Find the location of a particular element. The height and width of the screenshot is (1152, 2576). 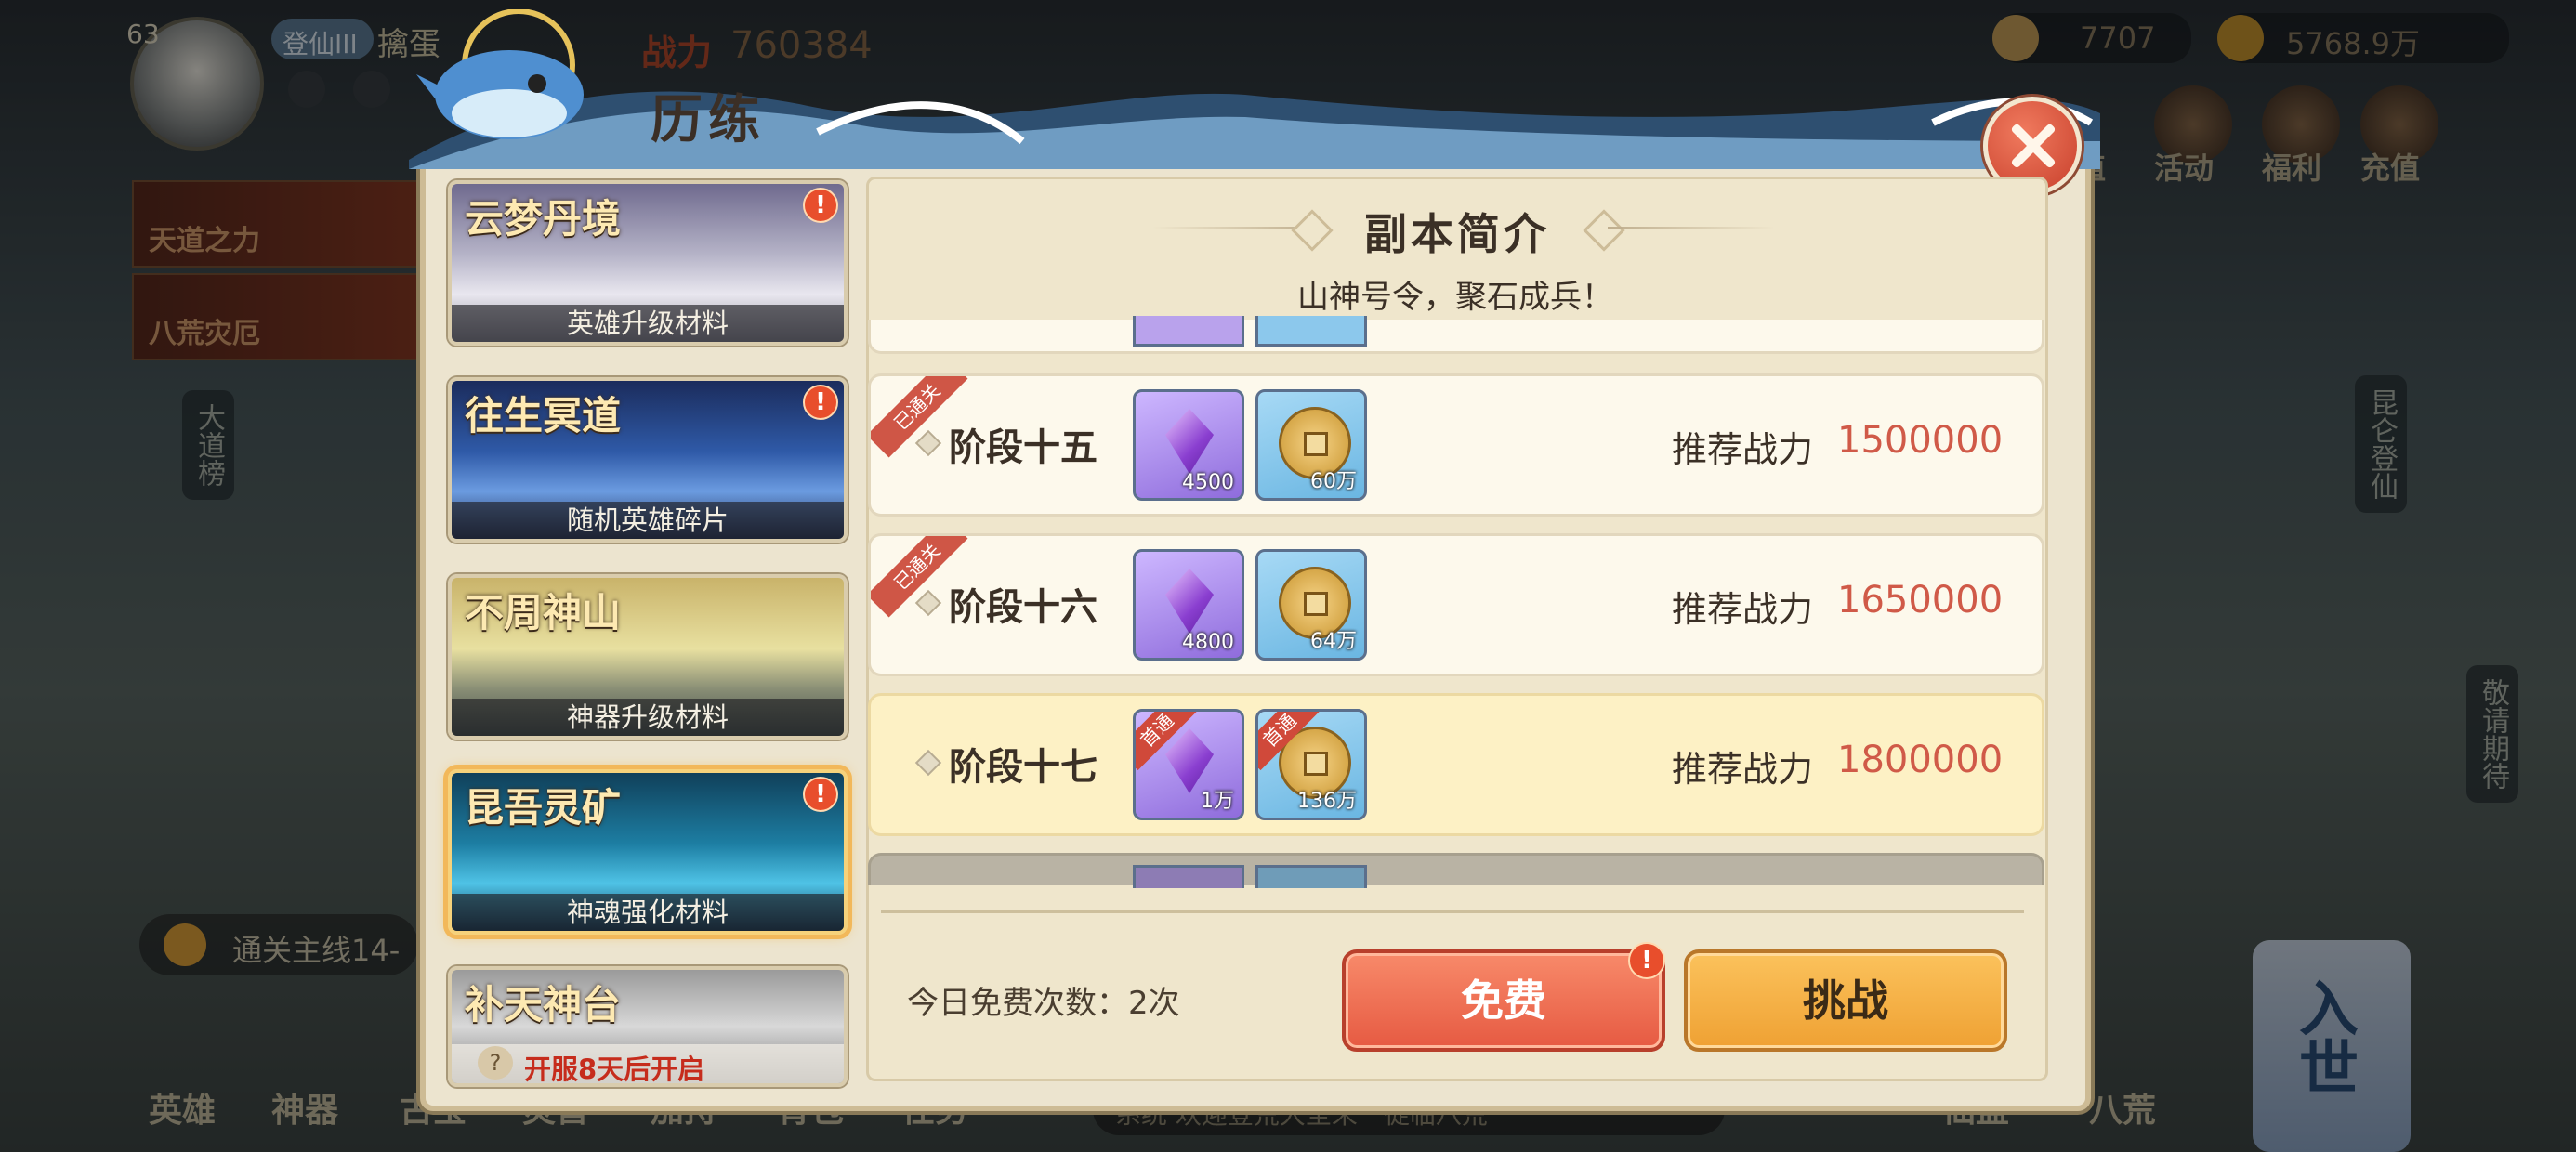

stage-name: 阶段十五 is located at coordinates (1023, 447).